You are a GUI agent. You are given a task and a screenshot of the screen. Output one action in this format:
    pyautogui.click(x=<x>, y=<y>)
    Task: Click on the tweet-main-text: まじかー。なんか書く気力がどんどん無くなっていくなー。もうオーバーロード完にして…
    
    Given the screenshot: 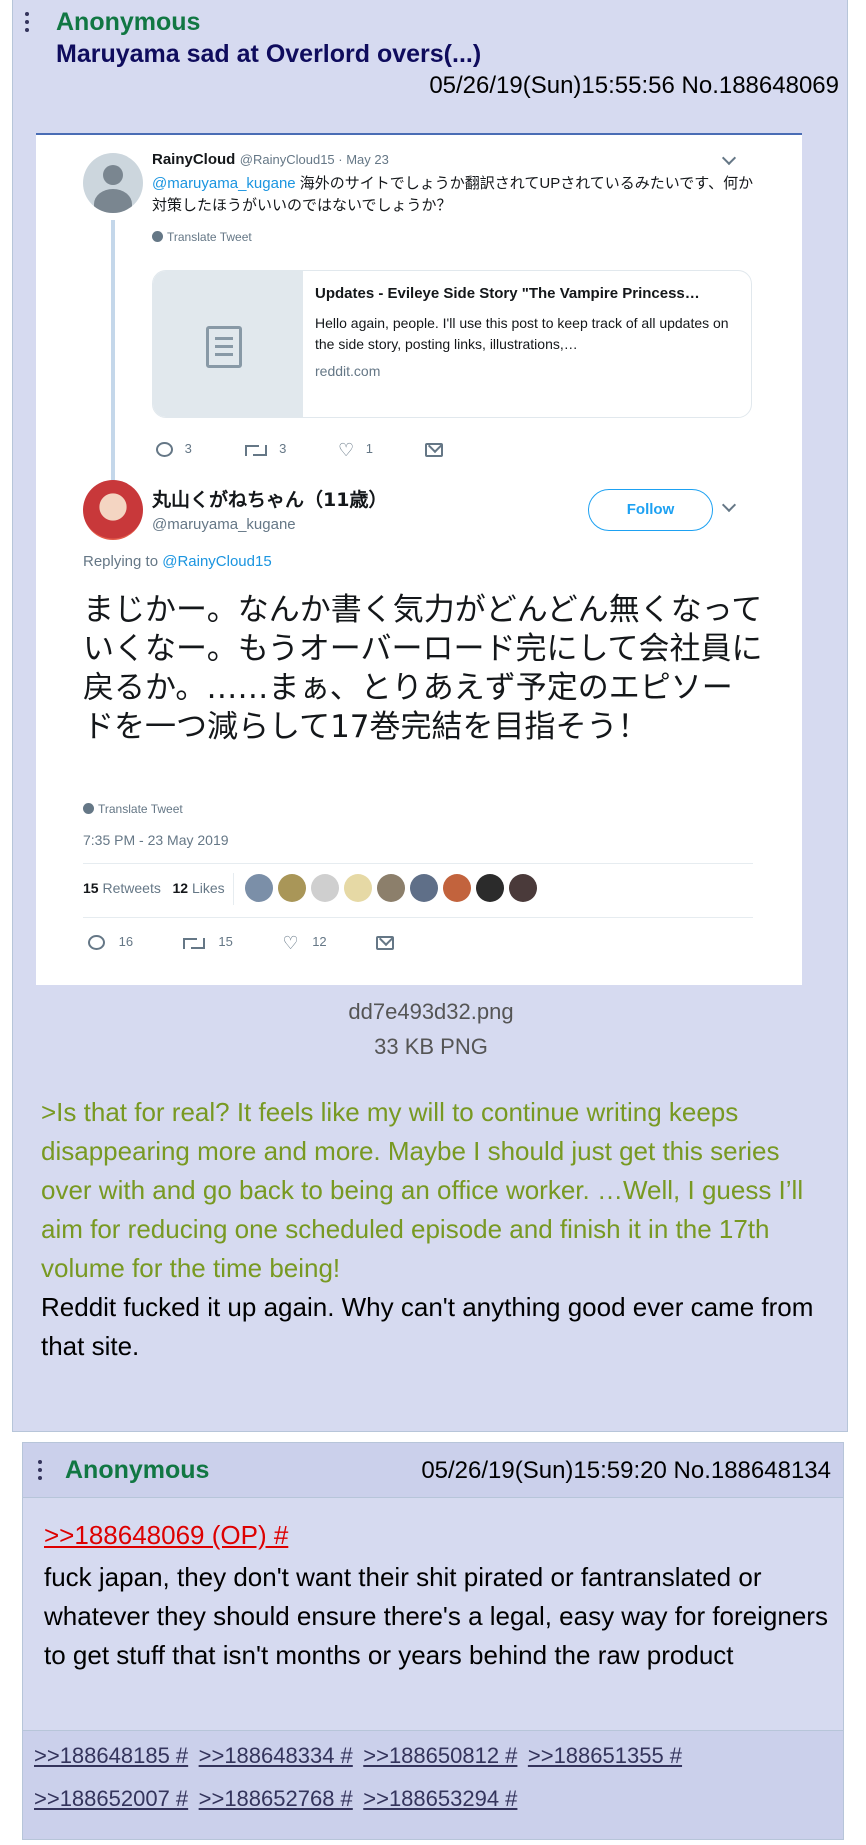 What is the action you would take?
    pyautogui.click(x=423, y=668)
    